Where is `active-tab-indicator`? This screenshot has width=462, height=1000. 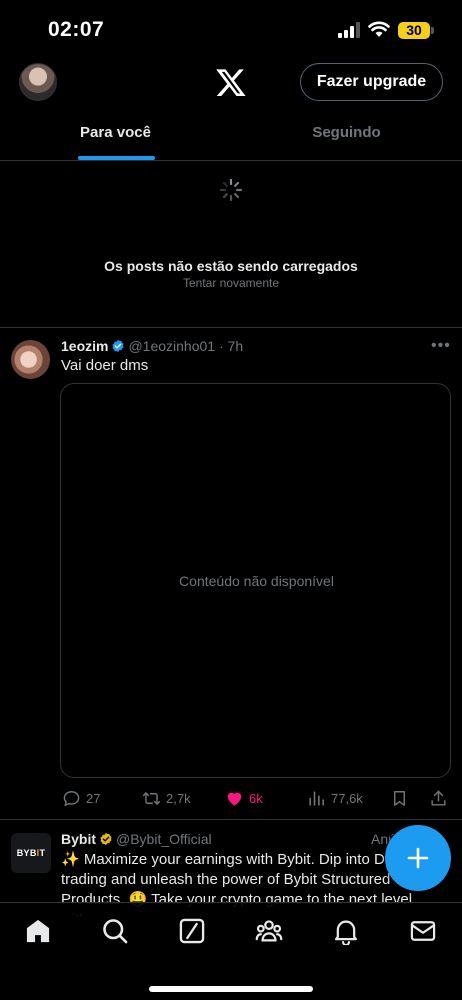
active-tab-indicator is located at coordinates (116, 158).